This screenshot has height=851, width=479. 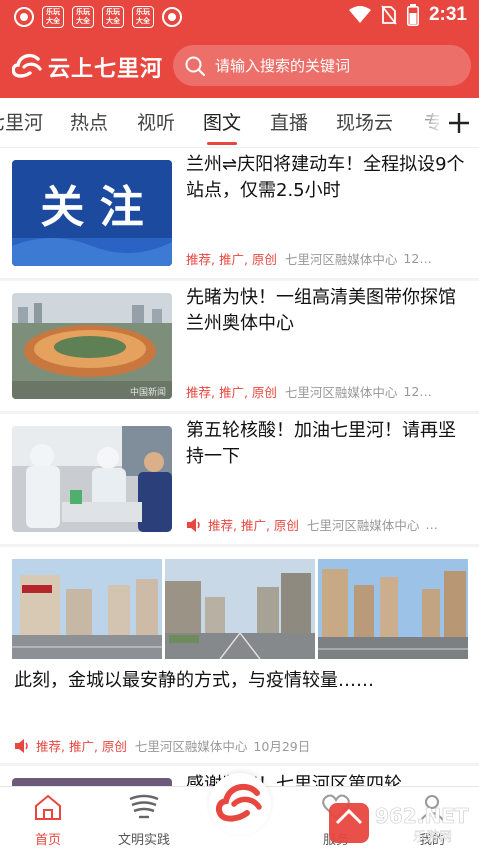 What do you see at coordinates (21, 121) in the screenshot?
I see `tab-qilihe: 七里河` at bounding box center [21, 121].